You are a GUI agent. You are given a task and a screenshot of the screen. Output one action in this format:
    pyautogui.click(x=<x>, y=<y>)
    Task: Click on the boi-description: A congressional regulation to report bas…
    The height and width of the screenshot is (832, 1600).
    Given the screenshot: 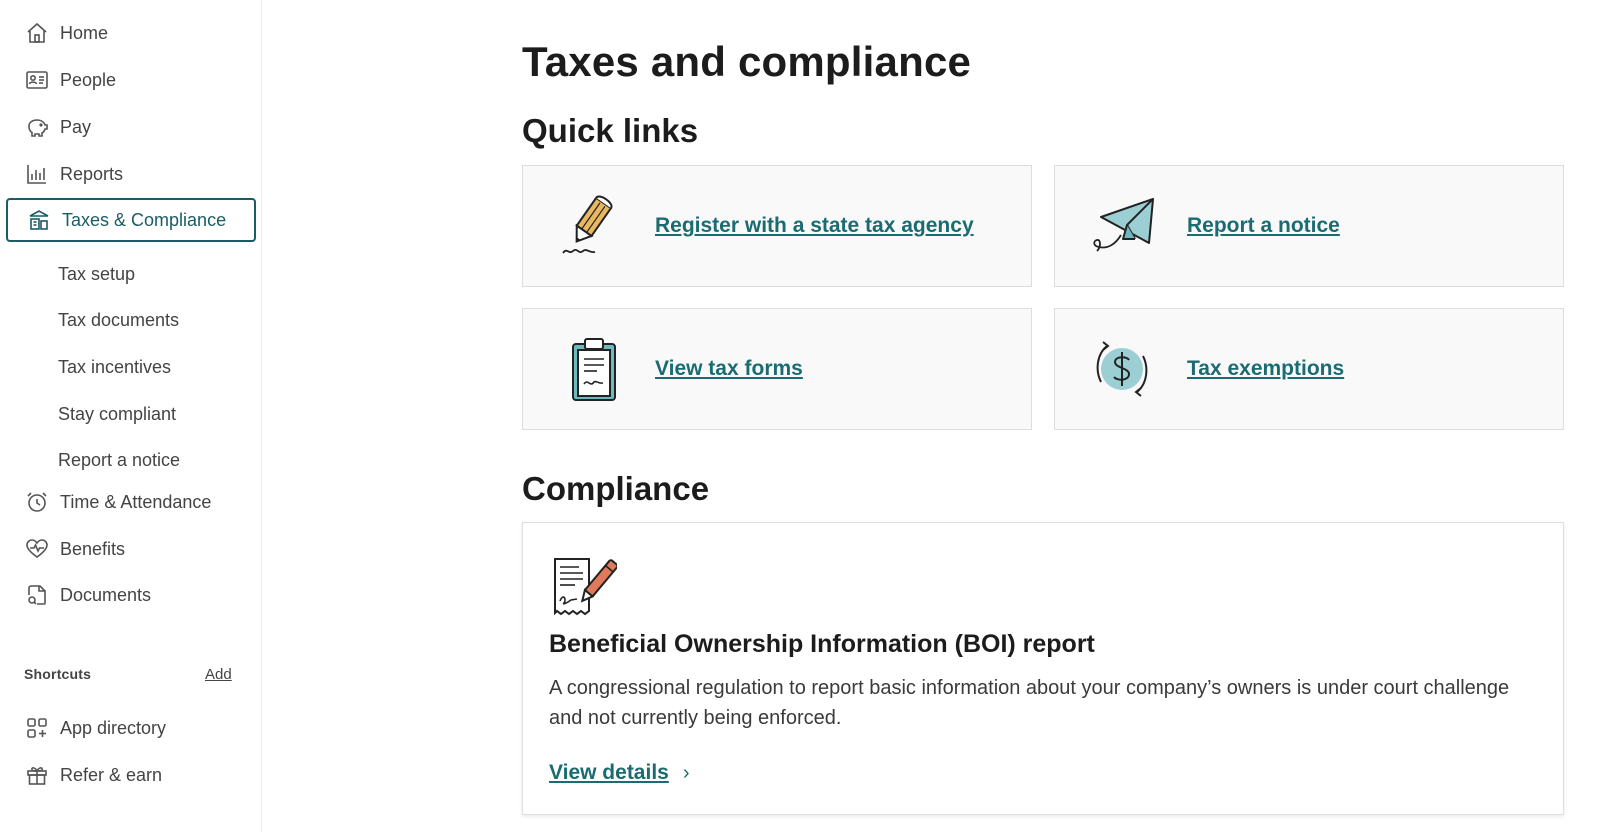 What is the action you would take?
    pyautogui.click(x=1029, y=703)
    